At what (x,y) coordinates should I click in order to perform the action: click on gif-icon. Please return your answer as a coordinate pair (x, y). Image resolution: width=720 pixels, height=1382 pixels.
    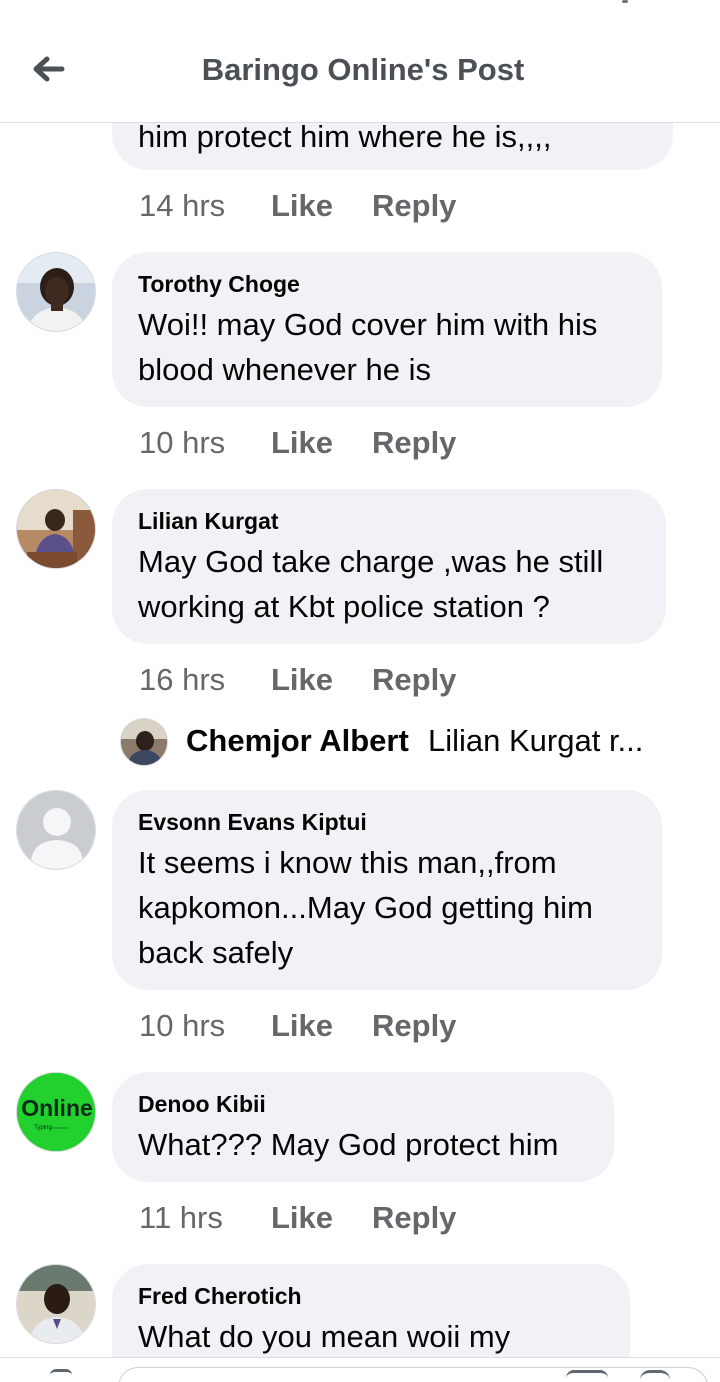
    Looking at the image, I should click on (587, 1375).